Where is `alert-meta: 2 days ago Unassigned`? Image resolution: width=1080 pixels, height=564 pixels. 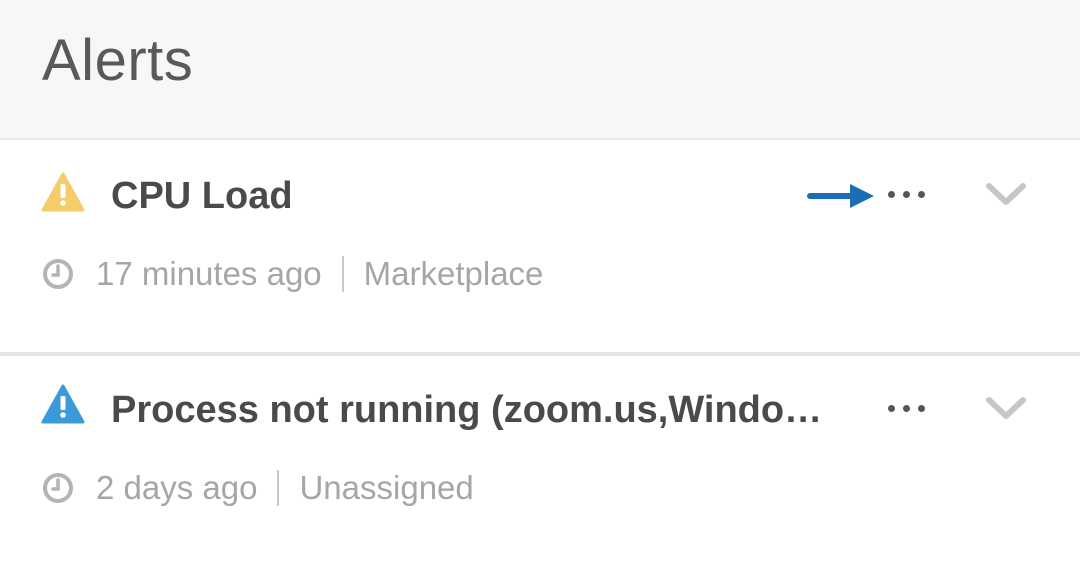
alert-meta: 2 days ago Unassigned is located at coordinates (258, 488).